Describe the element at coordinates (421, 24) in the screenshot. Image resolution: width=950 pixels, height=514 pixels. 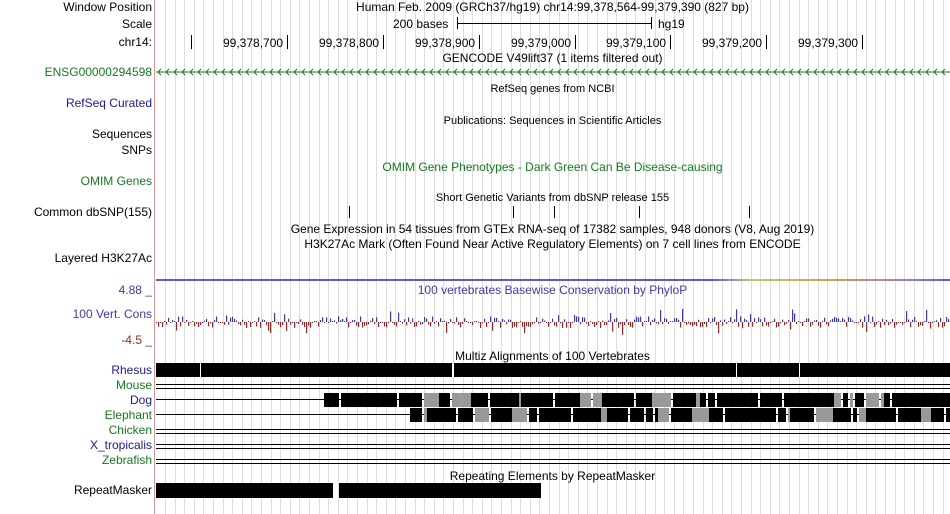
I see `scale-text: 200 bases` at that location.